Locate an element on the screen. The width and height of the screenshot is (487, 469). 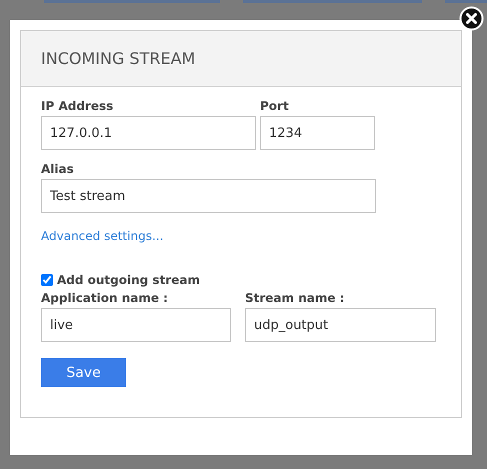
input-field: 1234 is located at coordinates (317, 133).